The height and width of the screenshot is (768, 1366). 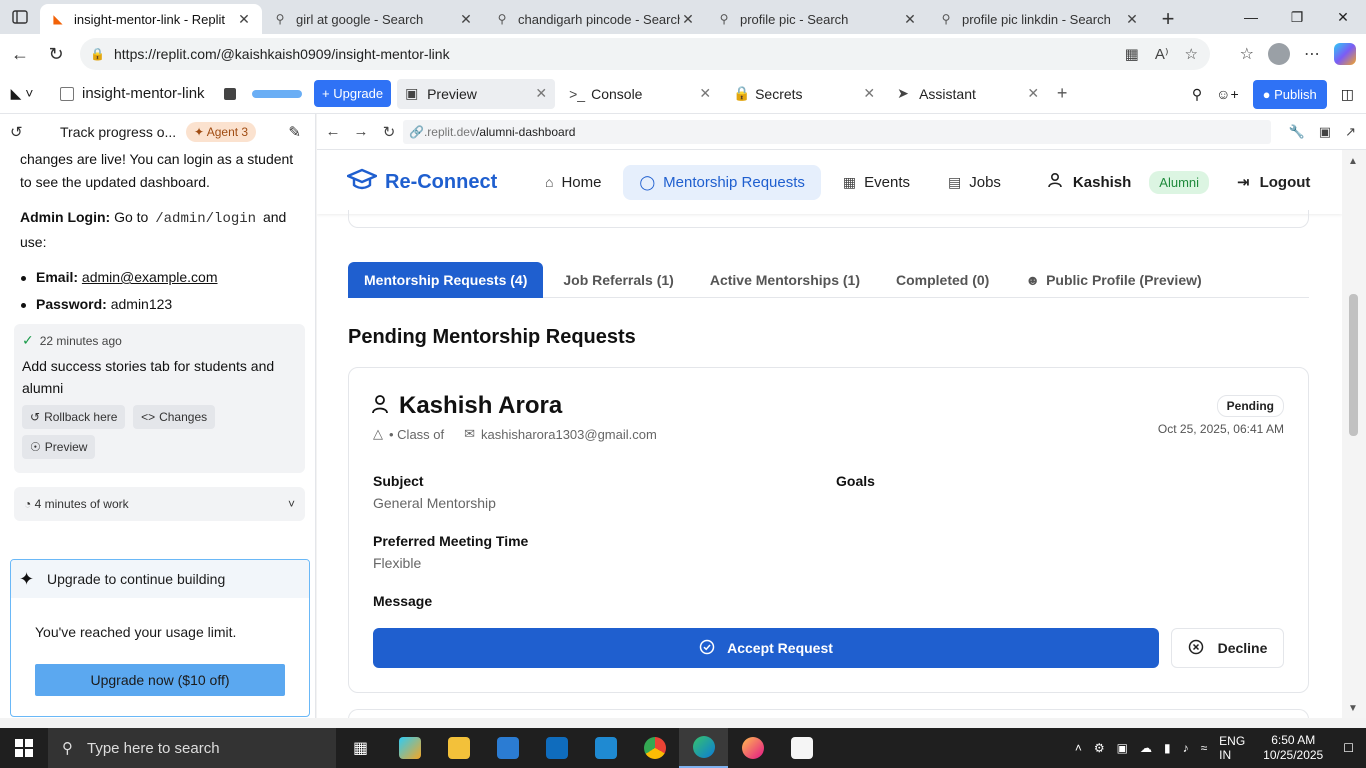 What do you see at coordinates (801, 748) in the screenshot?
I see `app-w-icon` at bounding box center [801, 748].